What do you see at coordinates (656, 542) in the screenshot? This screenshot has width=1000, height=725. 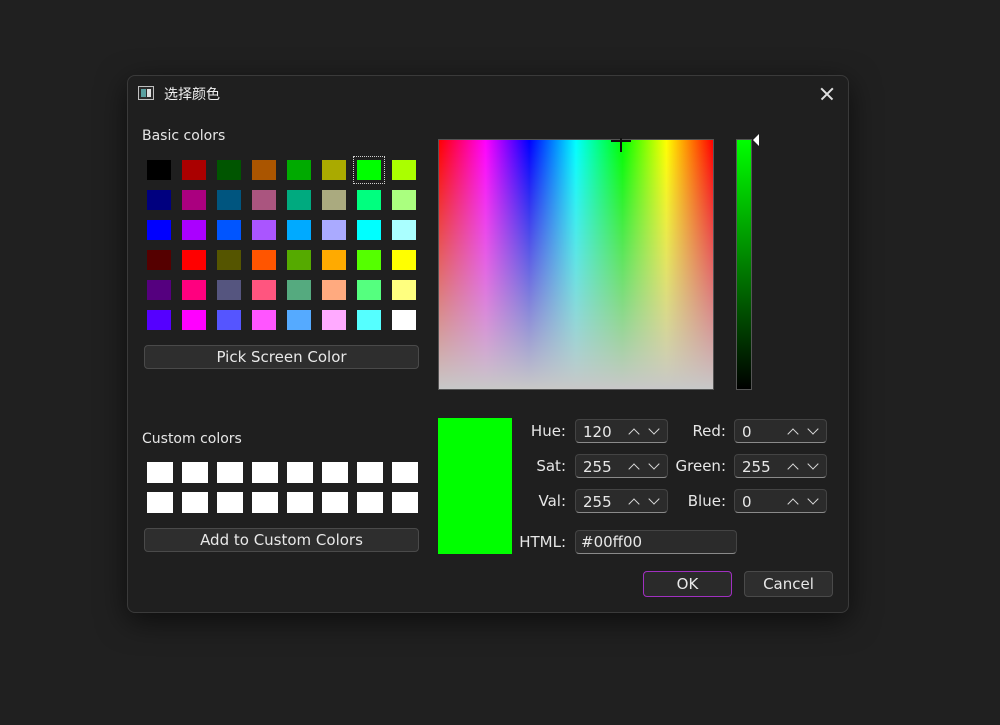 I see `html-color-input: #00ff00` at bounding box center [656, 542].